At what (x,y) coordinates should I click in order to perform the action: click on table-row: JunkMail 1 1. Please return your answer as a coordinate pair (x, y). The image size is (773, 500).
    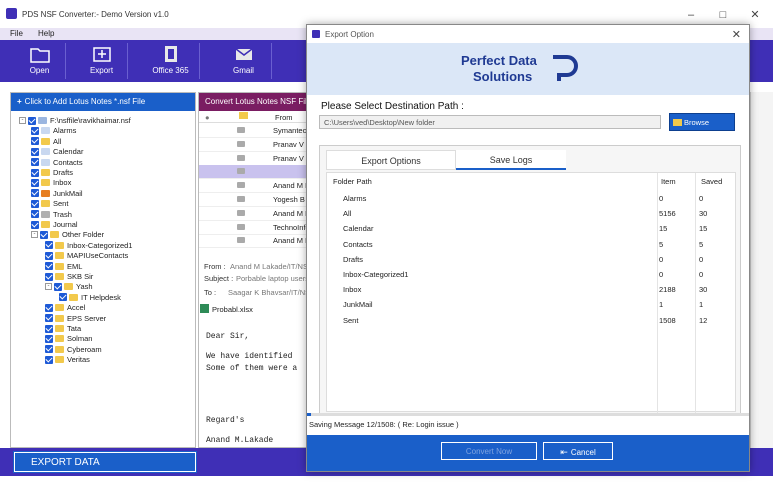
    Looking at the image, I should click on (531, 304).